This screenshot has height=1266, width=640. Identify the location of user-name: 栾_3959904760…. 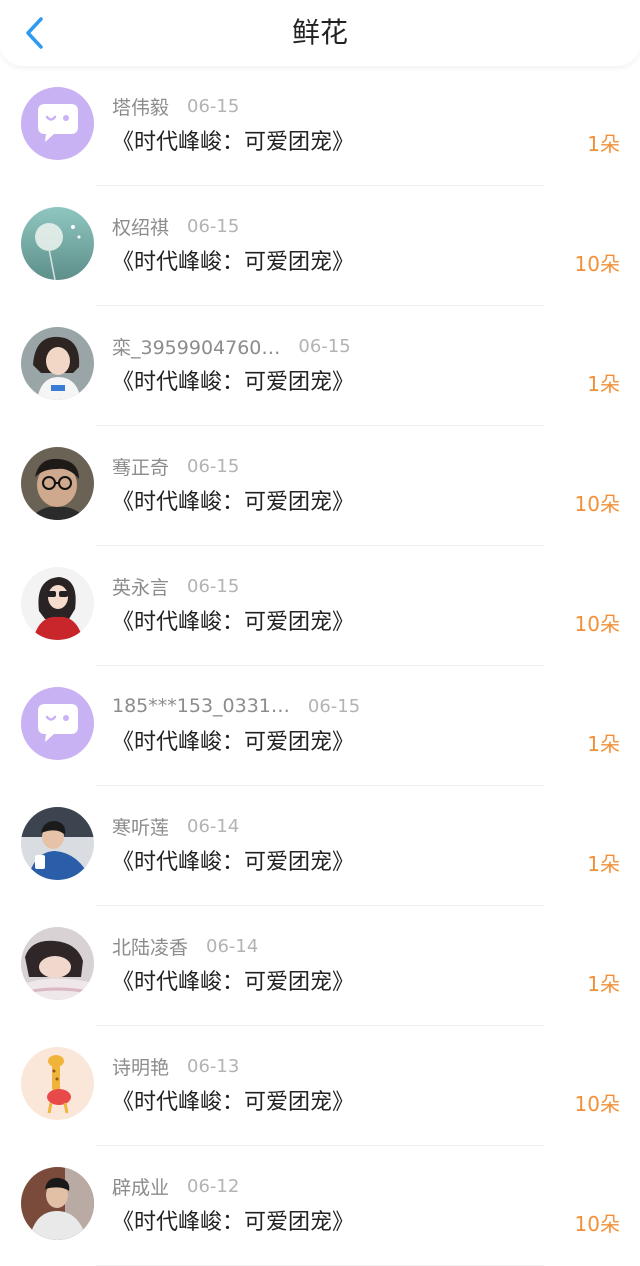
(196, 347).